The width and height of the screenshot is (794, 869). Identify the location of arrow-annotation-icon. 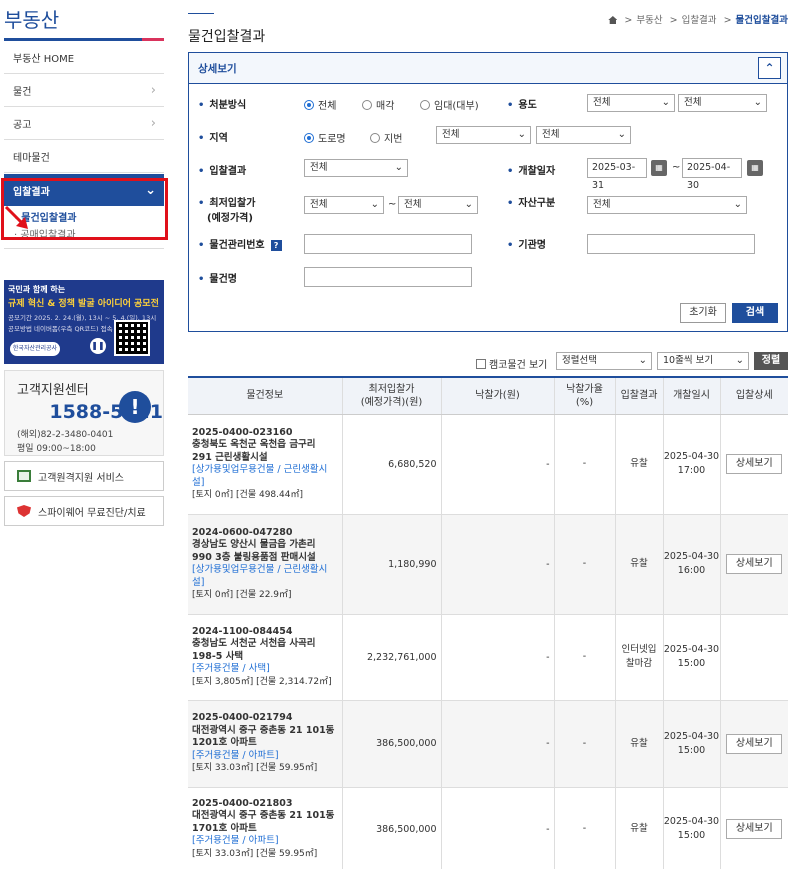
(16, 217).